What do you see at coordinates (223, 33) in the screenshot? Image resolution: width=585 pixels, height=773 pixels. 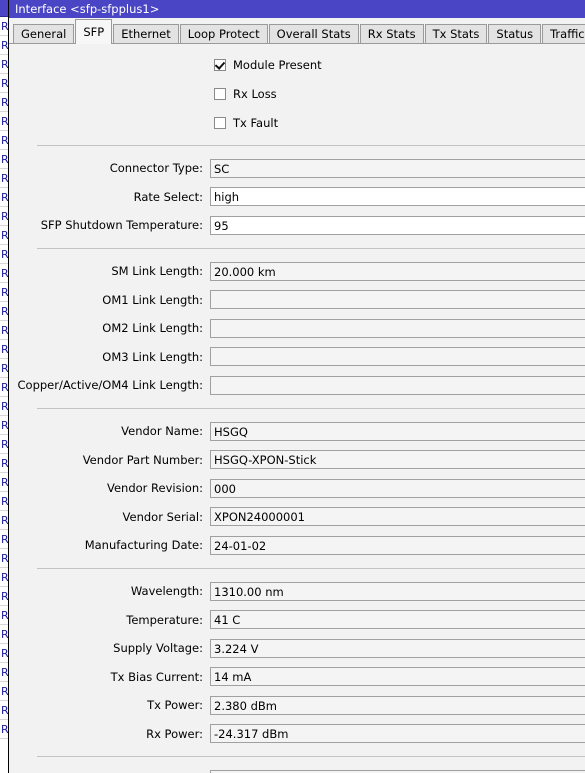 I see `tab-loop-protect: Loop Protect` at bounding box center [223, 33].